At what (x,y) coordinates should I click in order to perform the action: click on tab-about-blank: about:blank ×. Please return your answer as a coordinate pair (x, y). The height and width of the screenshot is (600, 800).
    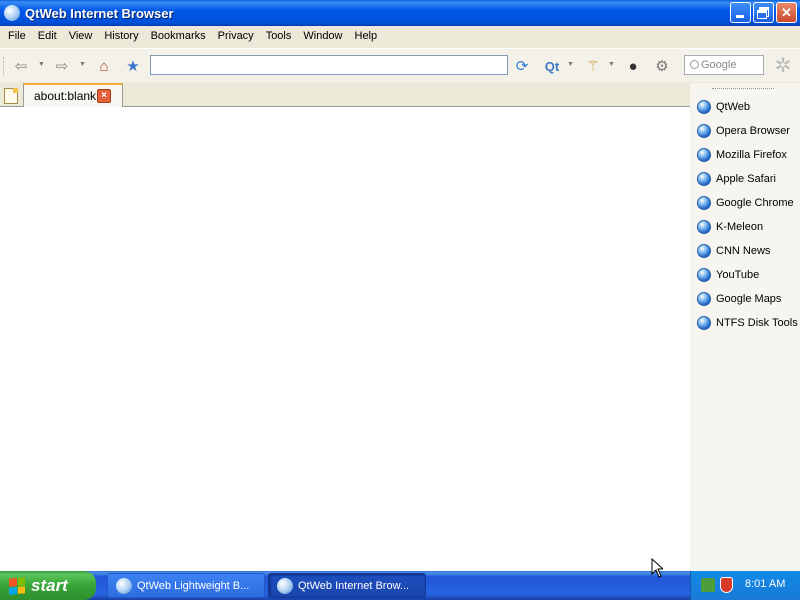
    Looking at the image, I should click on (73, 95).